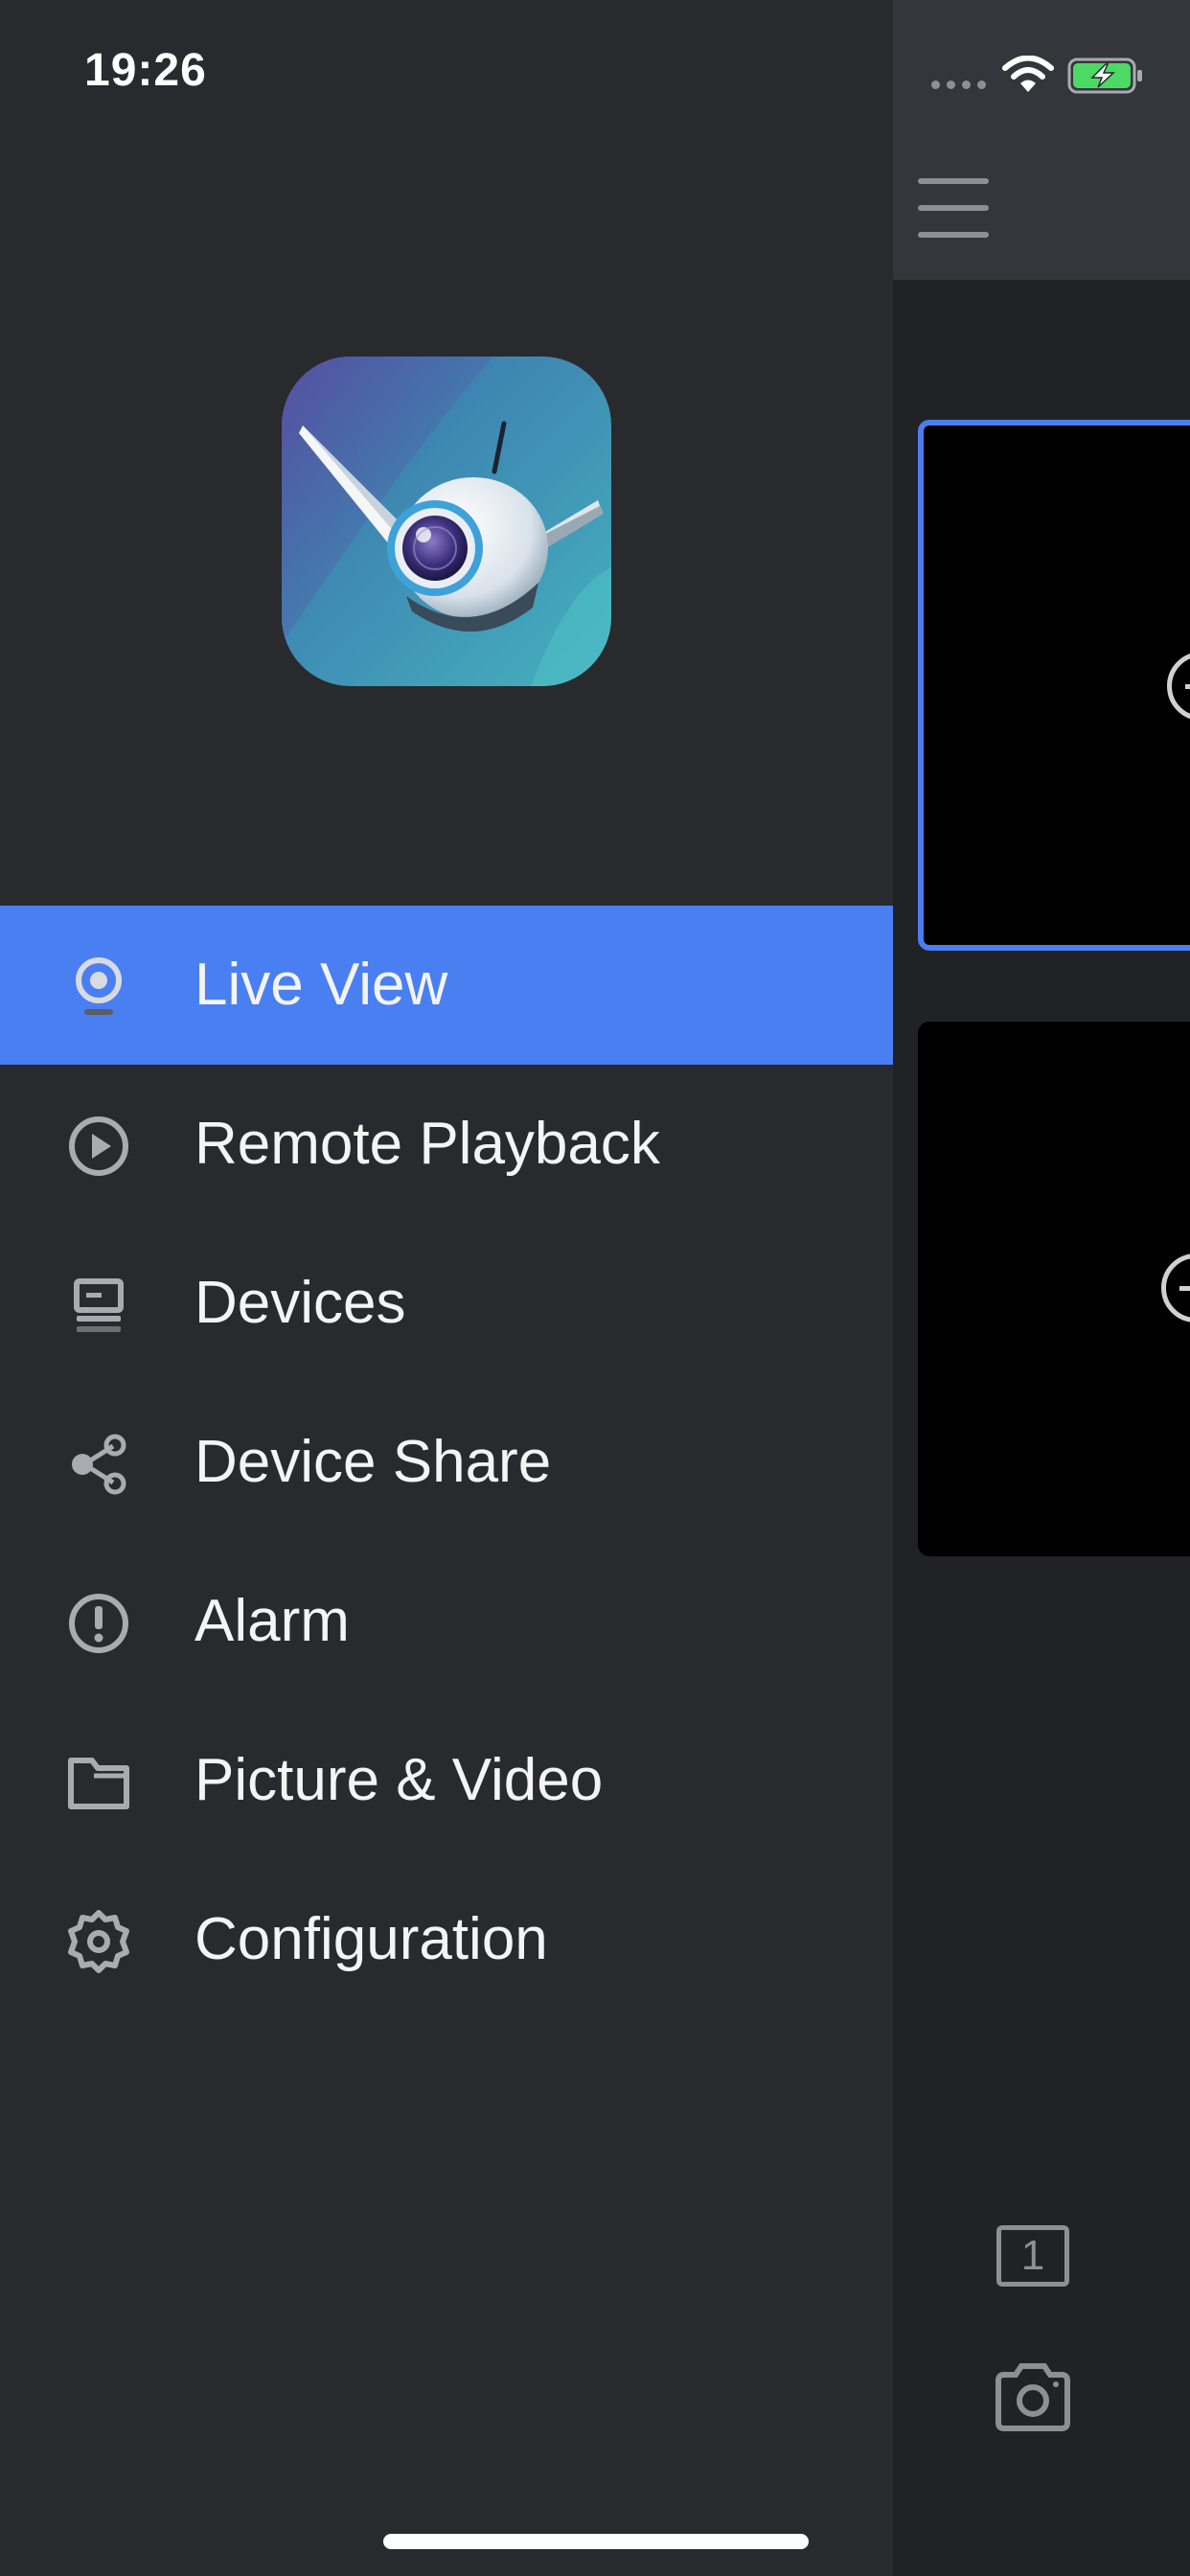  What do you see at coordinates (99, 1623) in the screenshot?
I see `alert-circle-icon` at bounding box center [99, 1623].